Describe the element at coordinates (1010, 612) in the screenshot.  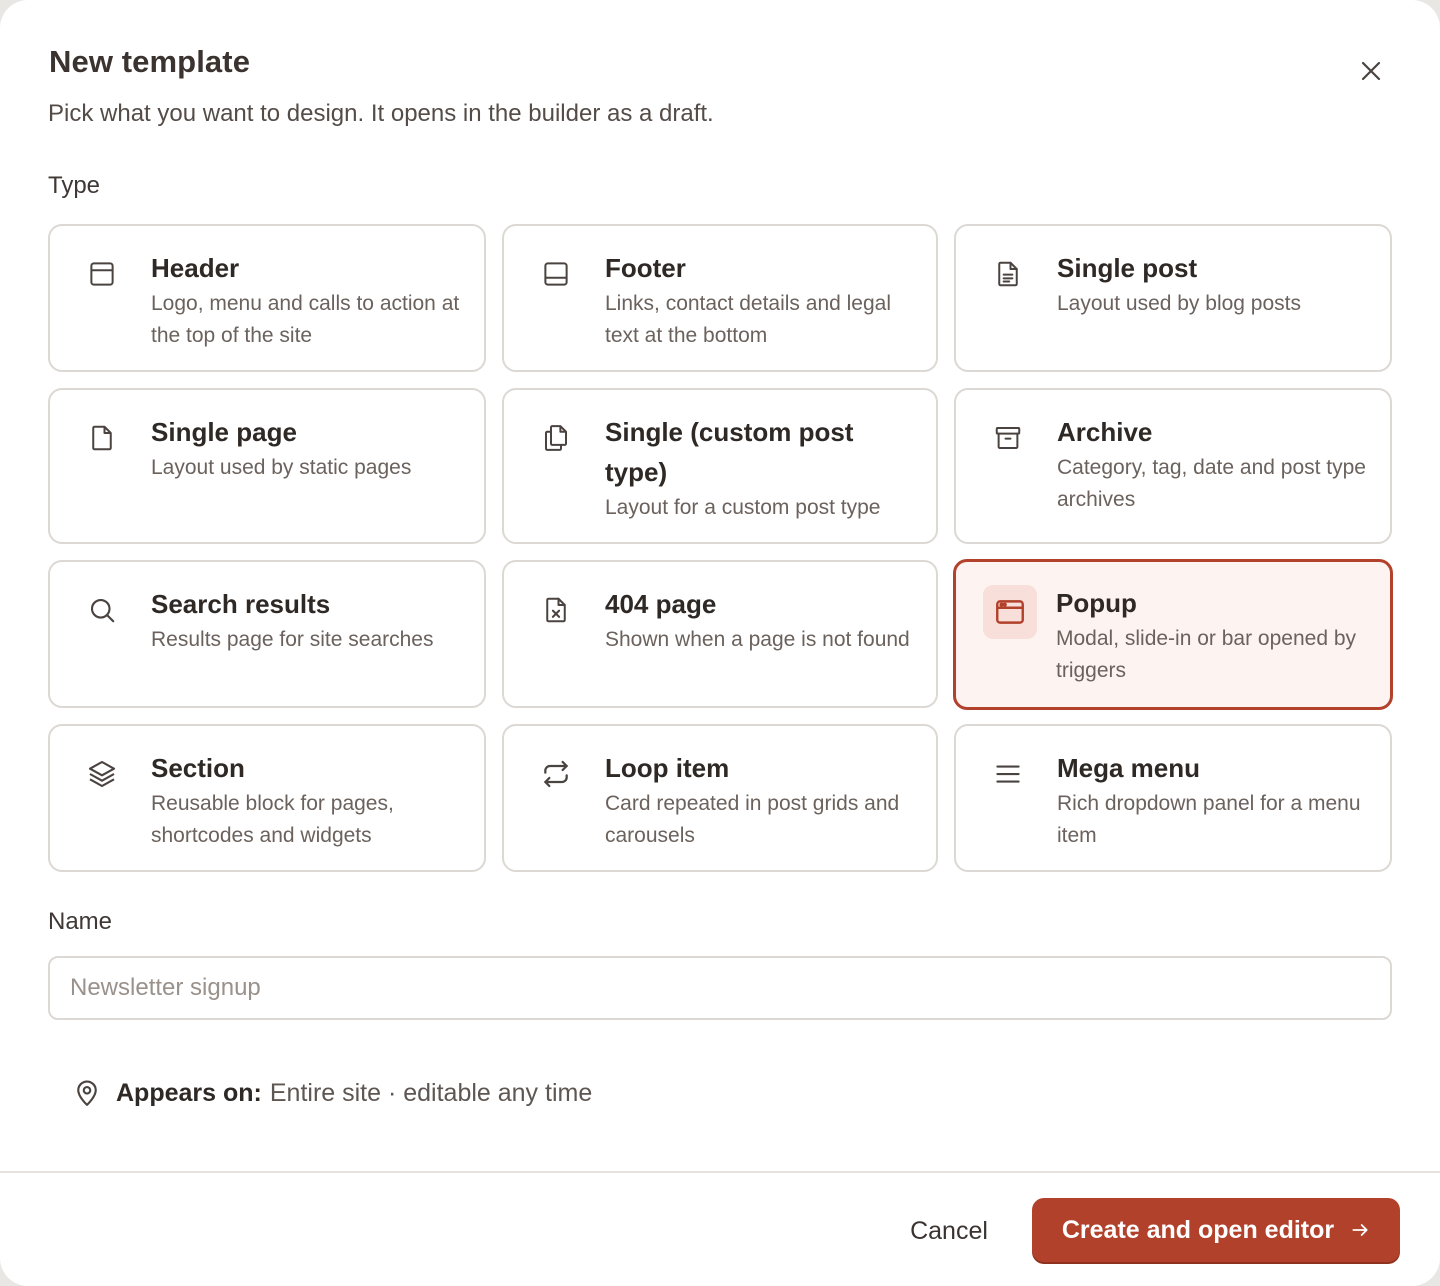
I see `browser-window-icon` at that location.